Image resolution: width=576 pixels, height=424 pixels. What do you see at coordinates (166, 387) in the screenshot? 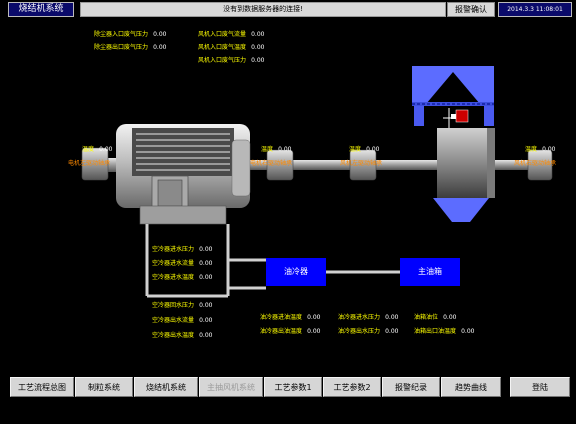
I see `nav-sintering-system: 烧结机系统` at bounding box center [166, 387].